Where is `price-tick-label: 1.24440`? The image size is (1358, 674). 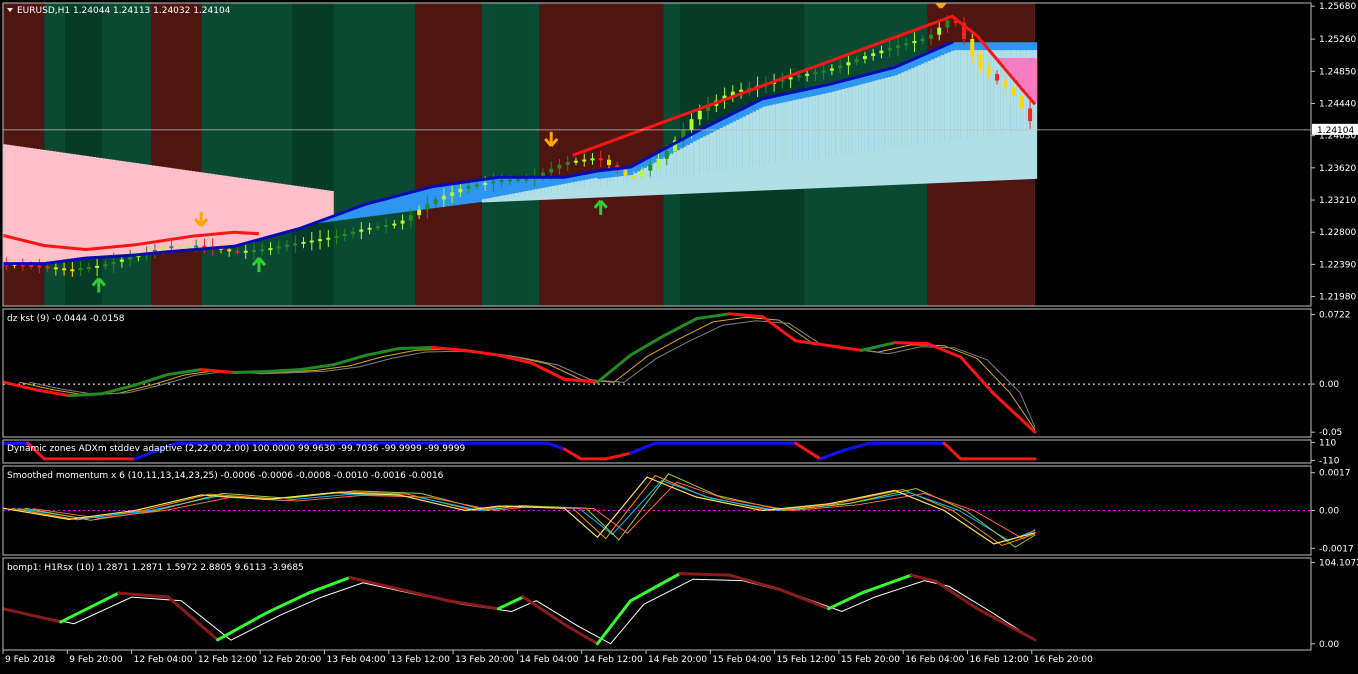
price-tick-label: 1.24440 is located at coordinates (1337, 104).